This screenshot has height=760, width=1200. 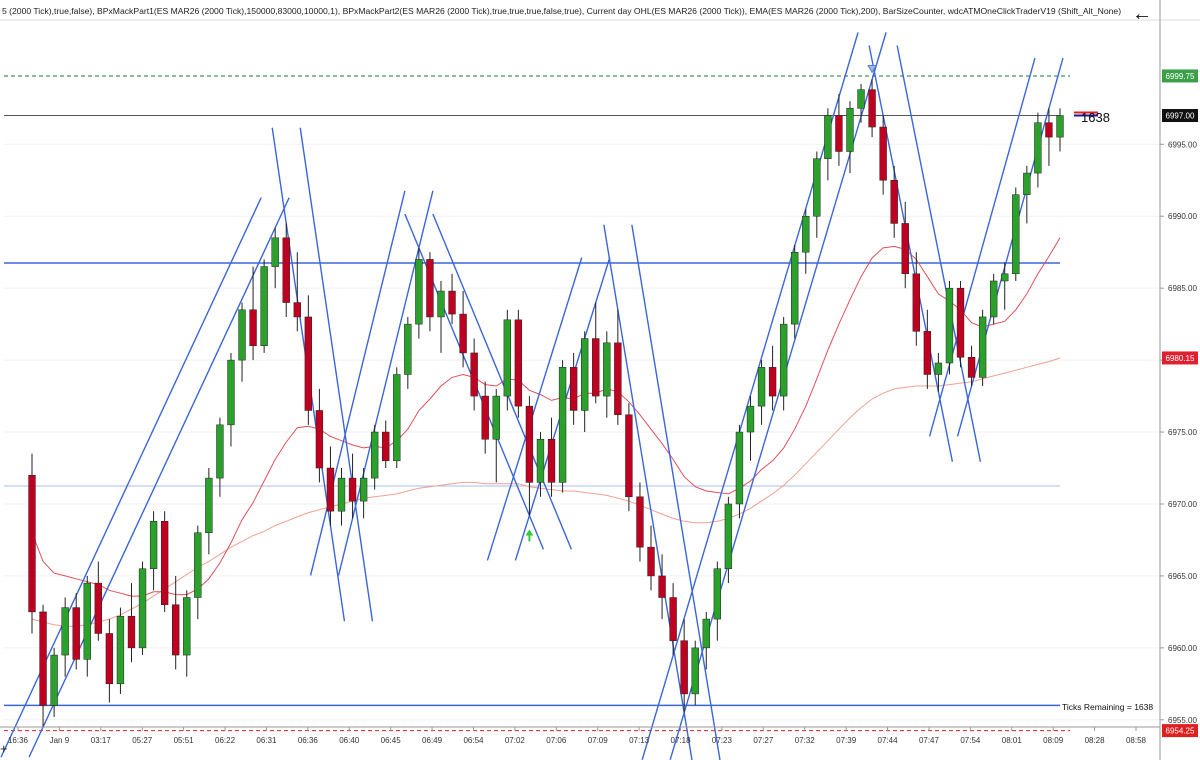 What do you see at coordinates (529, 535) in the screenshot?
I see `buy-signal-arrow-icon` at bounding box center [529, 535].